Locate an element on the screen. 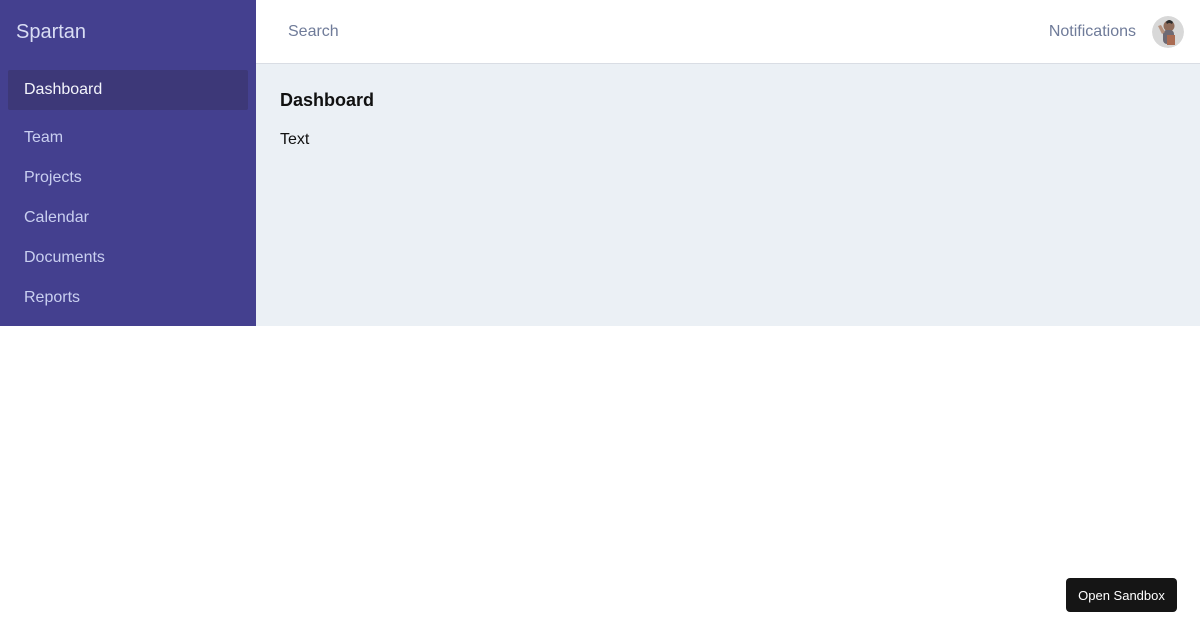 Image resolution: width=1200 pixels, height=630 pixels. sidebar-item-projects: Projects is located at coordinates (128, 178).